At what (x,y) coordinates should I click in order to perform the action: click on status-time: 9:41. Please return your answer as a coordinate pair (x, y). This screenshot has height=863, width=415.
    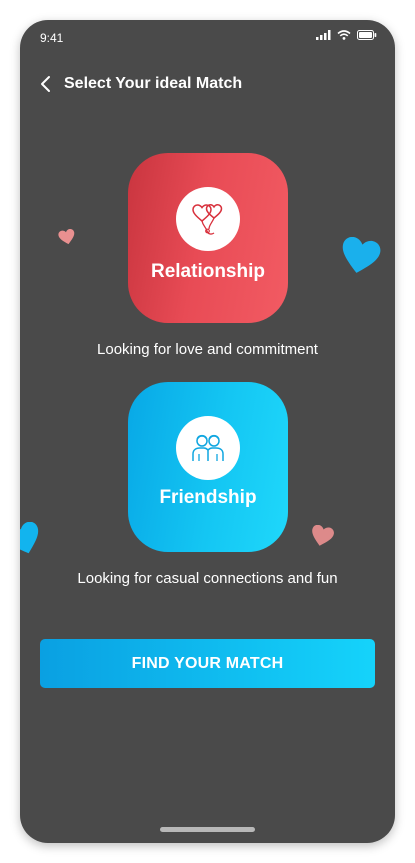
    Looking at the image, I should click on (52, 38).